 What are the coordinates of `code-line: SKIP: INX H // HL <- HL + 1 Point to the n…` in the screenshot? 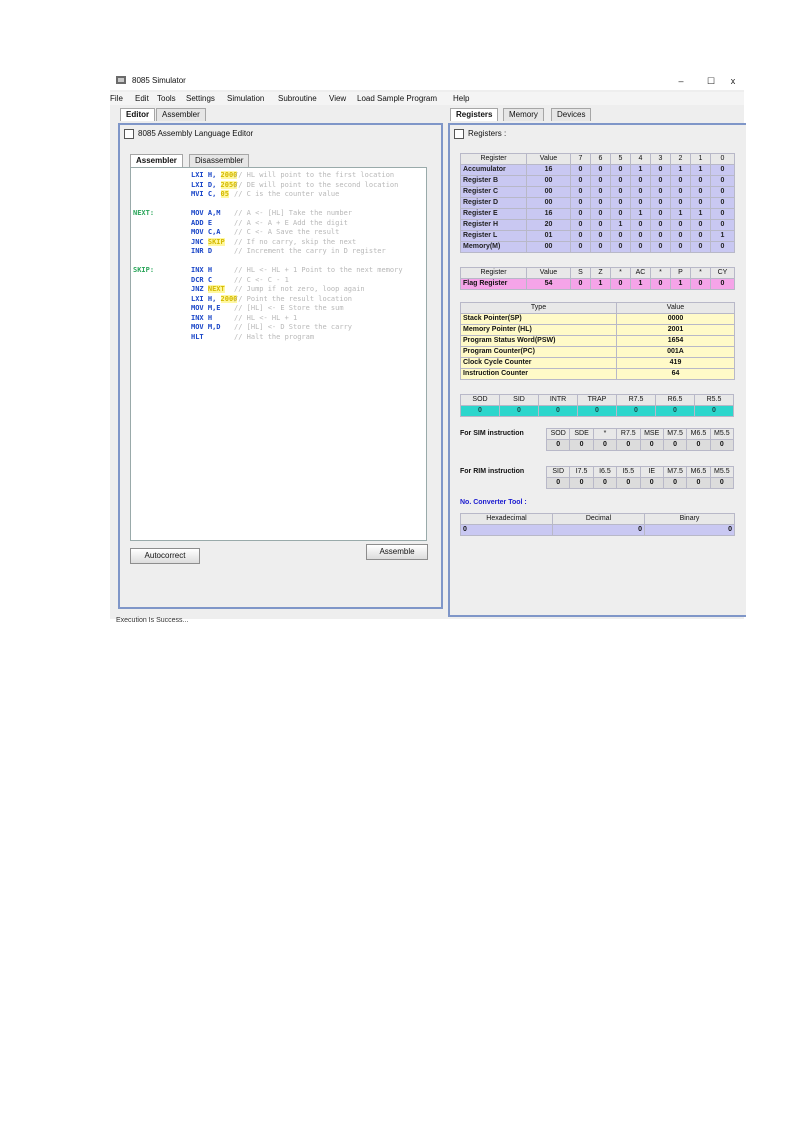 It's located at (278, 270).